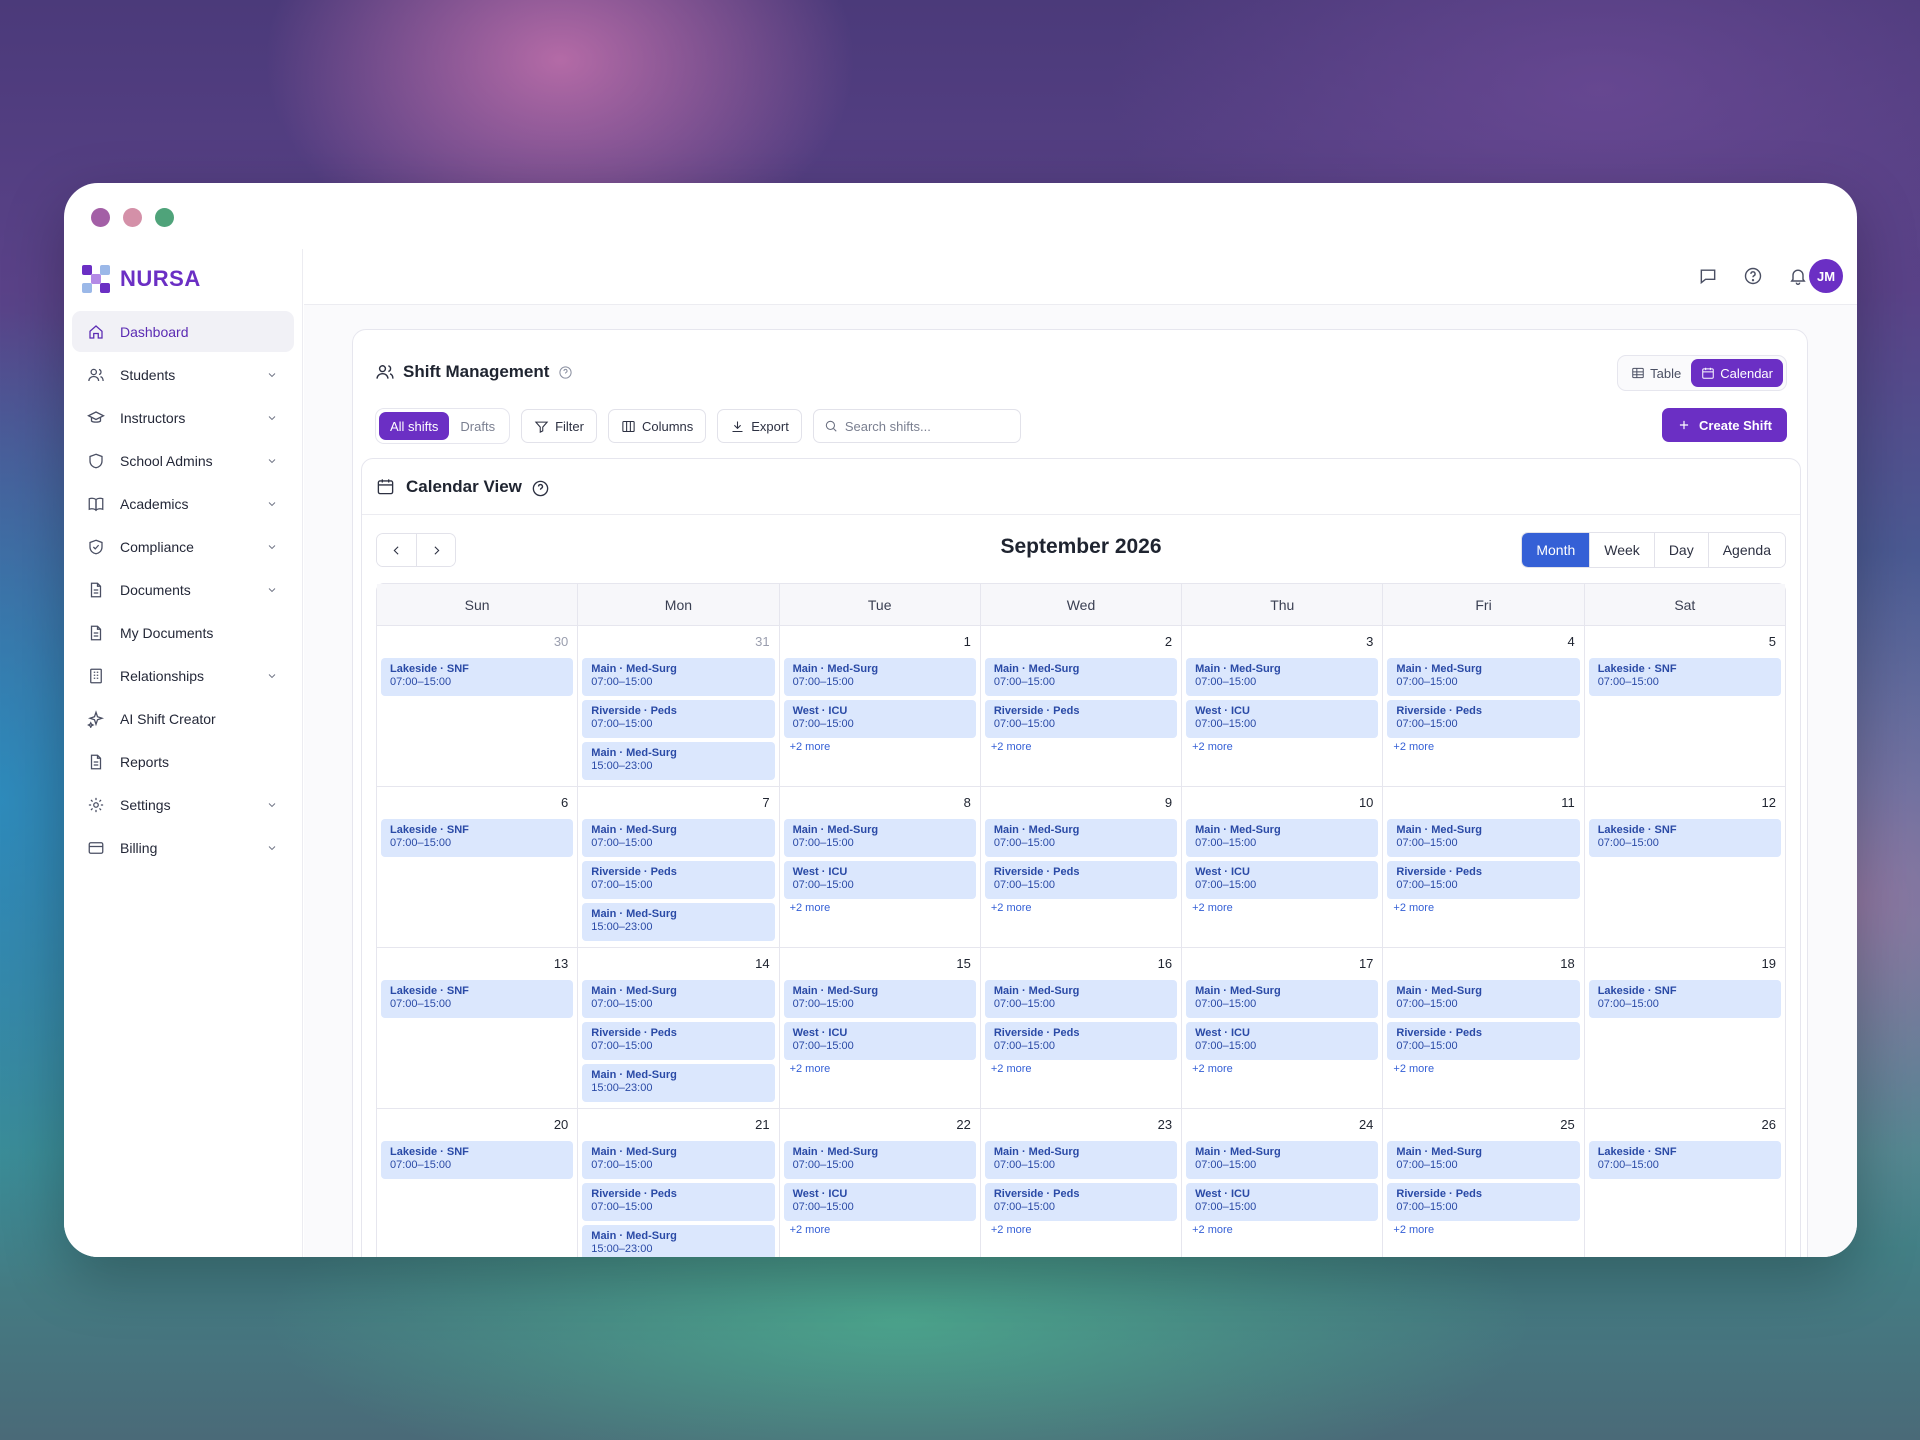 The width and height of the screenshot is (1920, 1440). Describe the element at coordinates (880, 1128) in the screenshot. I see `day-number: 22` at that location.